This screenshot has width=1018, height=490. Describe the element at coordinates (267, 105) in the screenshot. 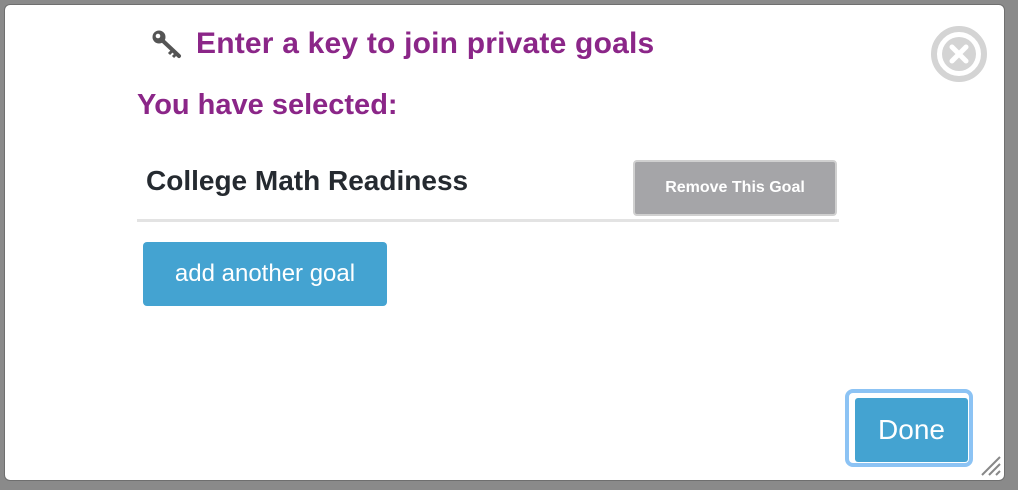

I see `selected-heading: You have selected:` at that location.